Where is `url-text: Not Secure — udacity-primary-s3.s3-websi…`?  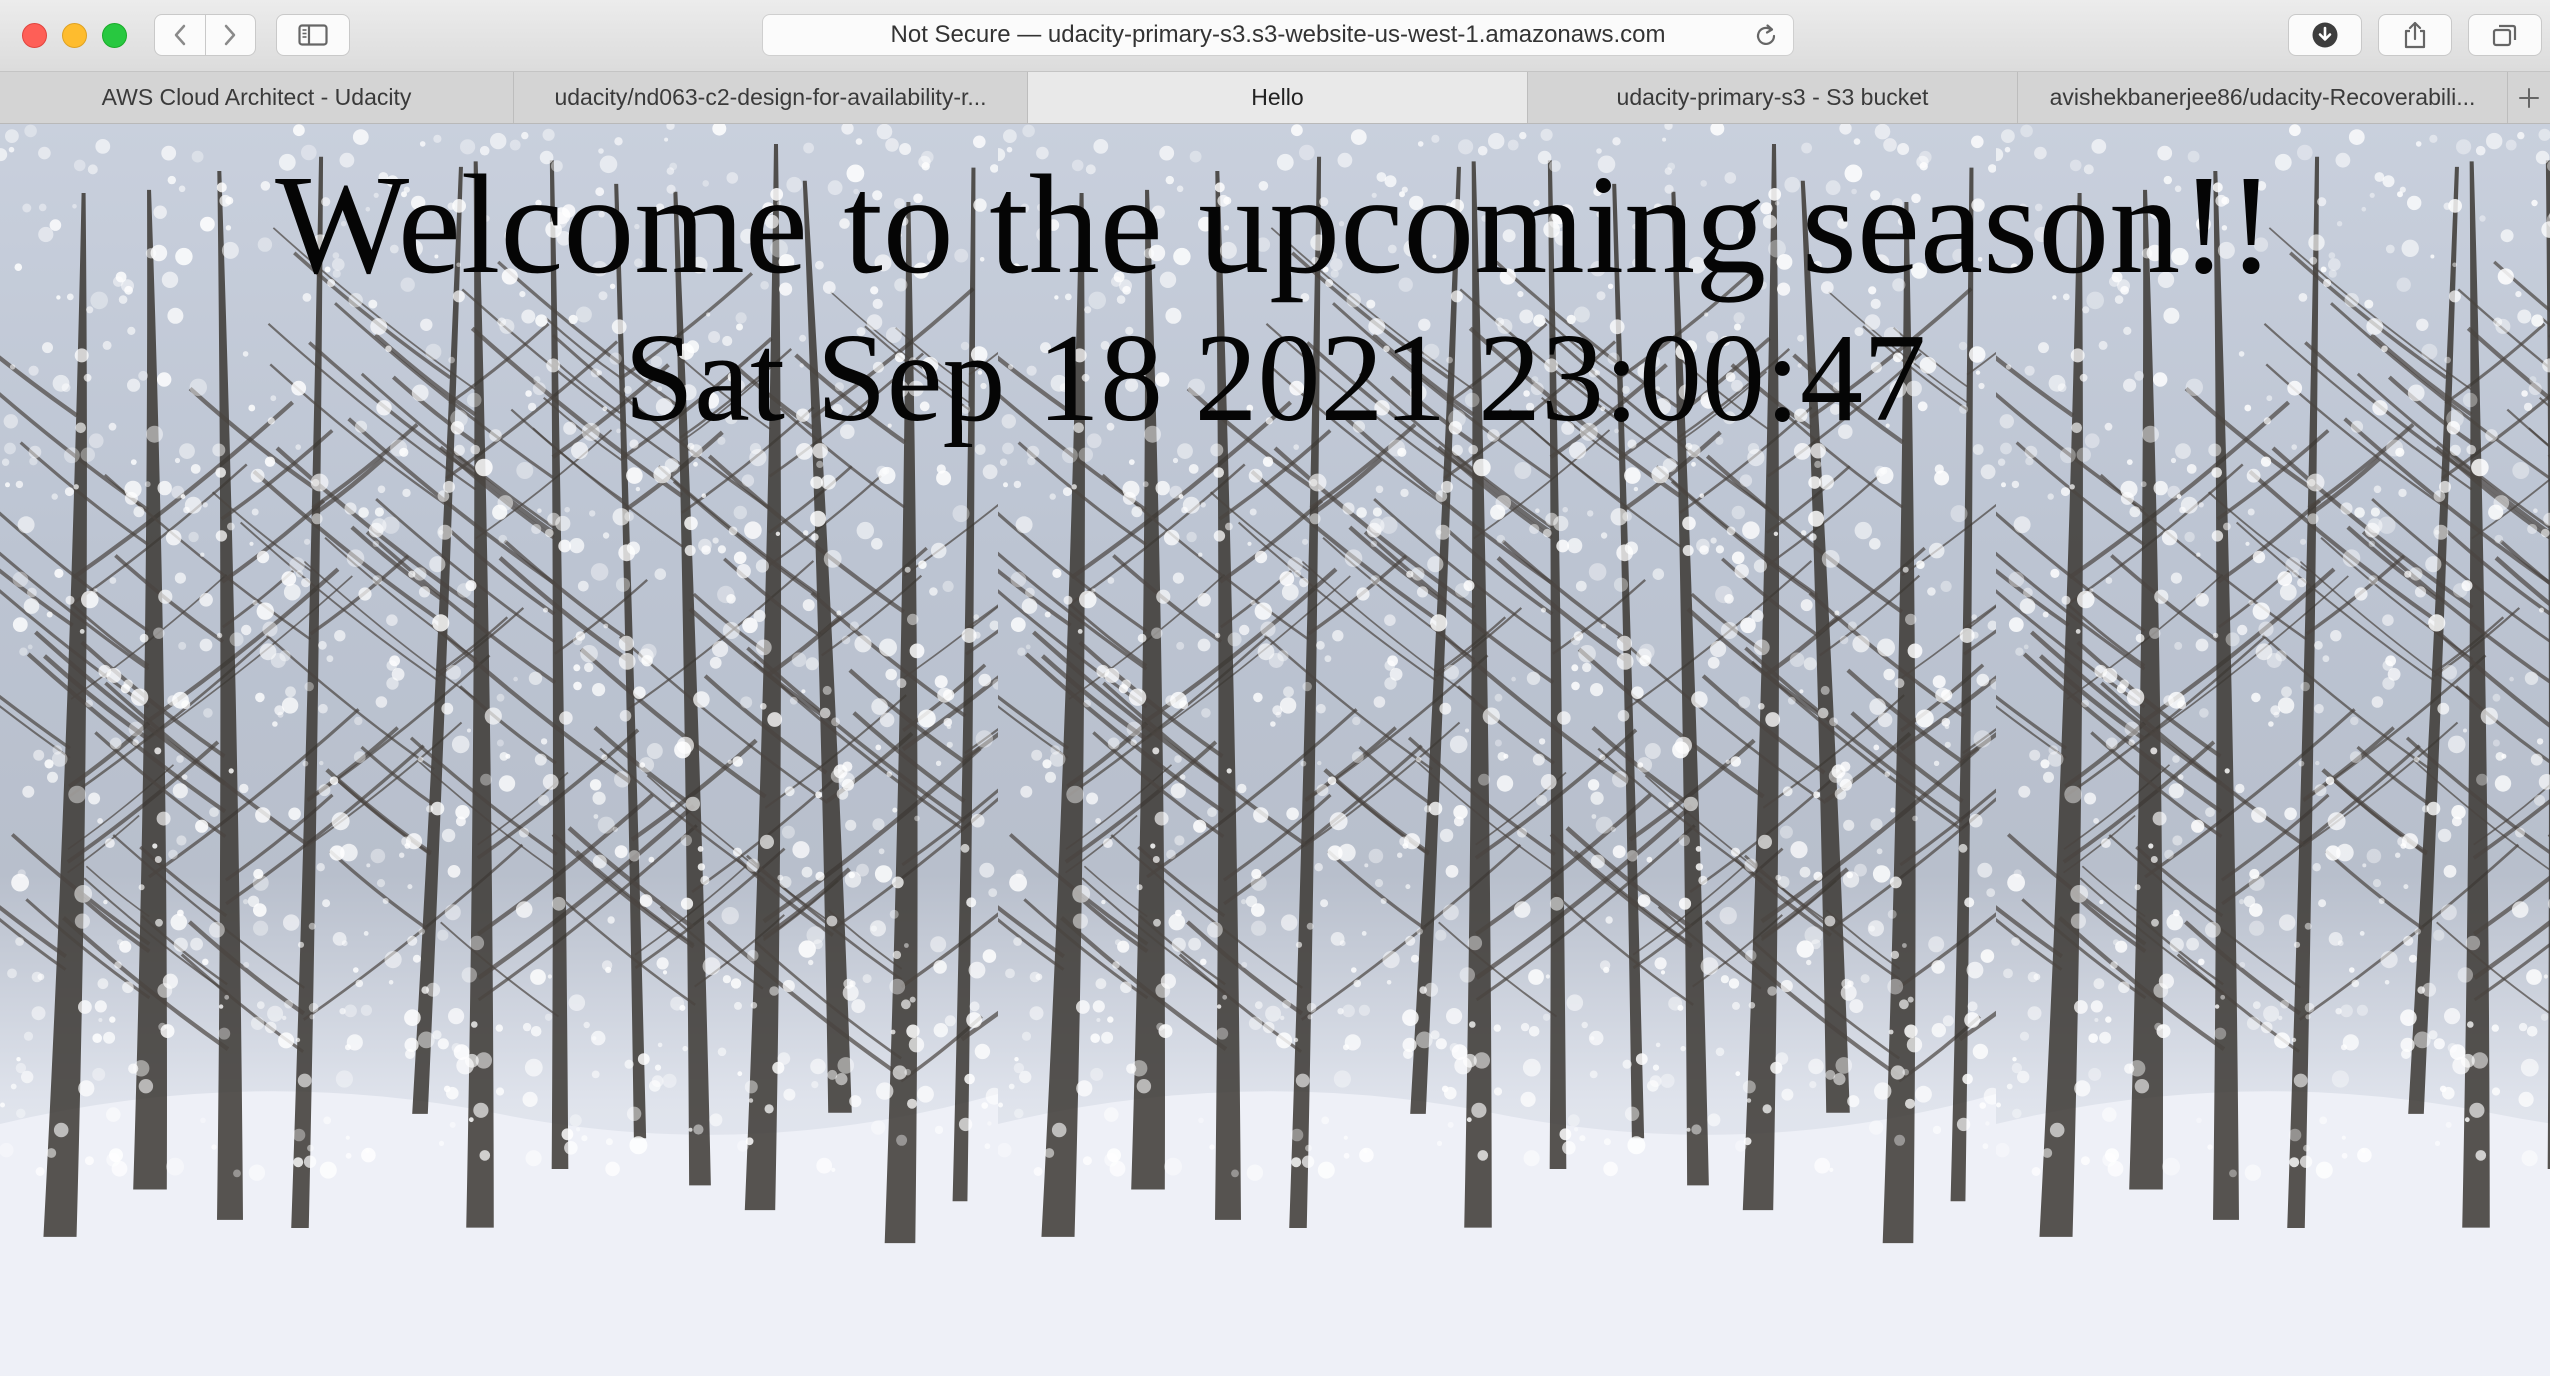 url-text: Not Secure — udacity-primary-s3.s3-websi… is located at coordinates (1278, 34).